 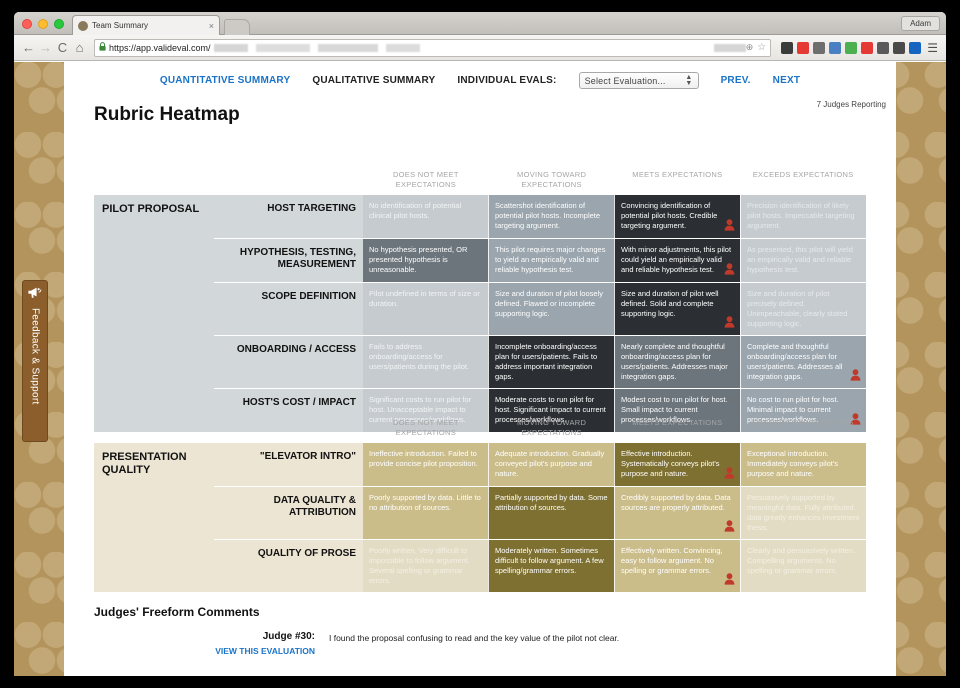 What do you see at coordinates (237, 27) in the screenshot?
I see `new-tab-button` at bounding box center [237, 27].